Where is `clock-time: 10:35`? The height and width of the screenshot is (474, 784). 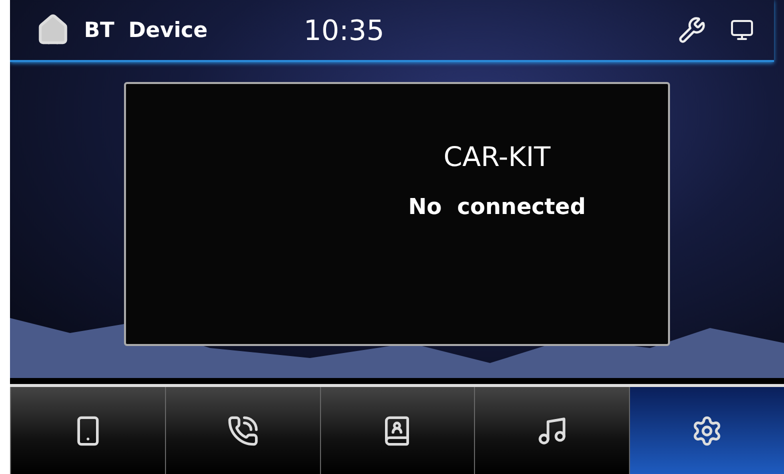 clock-time: 10:35 is located at coordinates (345, 30).